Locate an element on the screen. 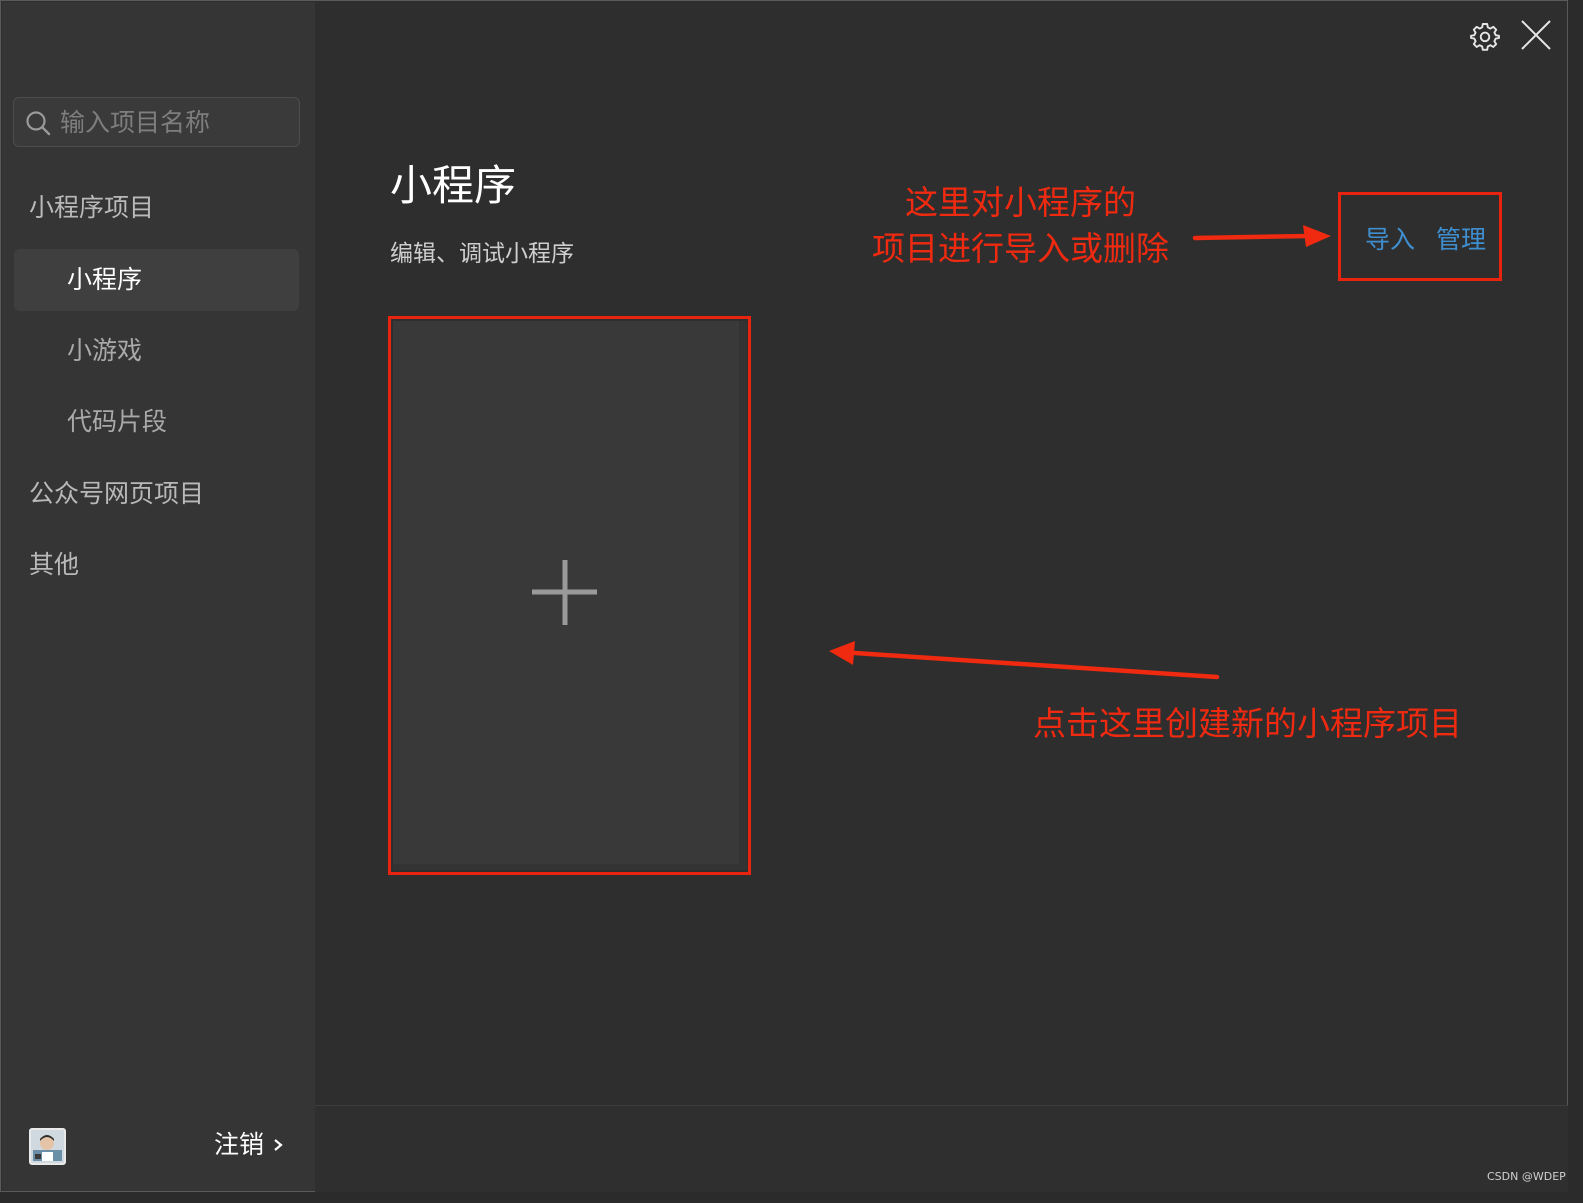  avatar-image is located at coordinates (47, 1146).